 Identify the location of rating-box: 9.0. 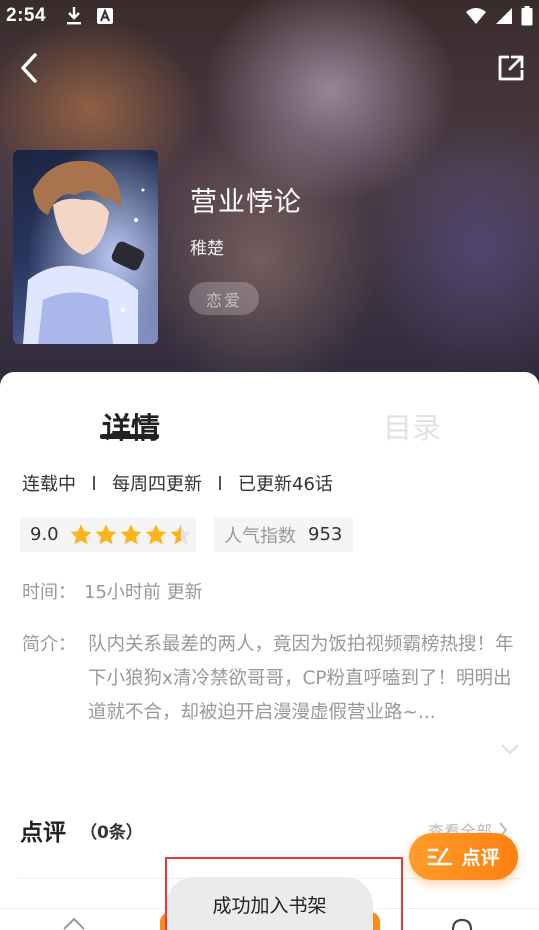
(108, 534).